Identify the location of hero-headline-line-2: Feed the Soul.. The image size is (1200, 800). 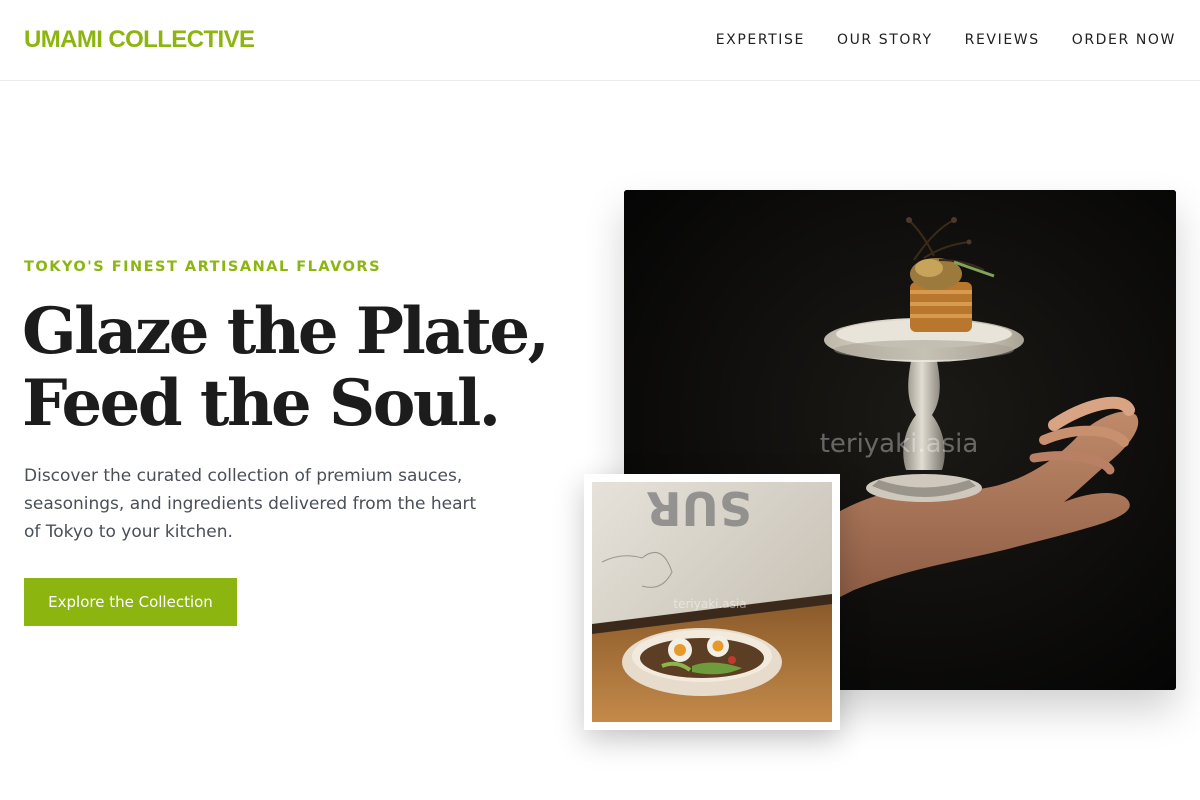
(261, 403).